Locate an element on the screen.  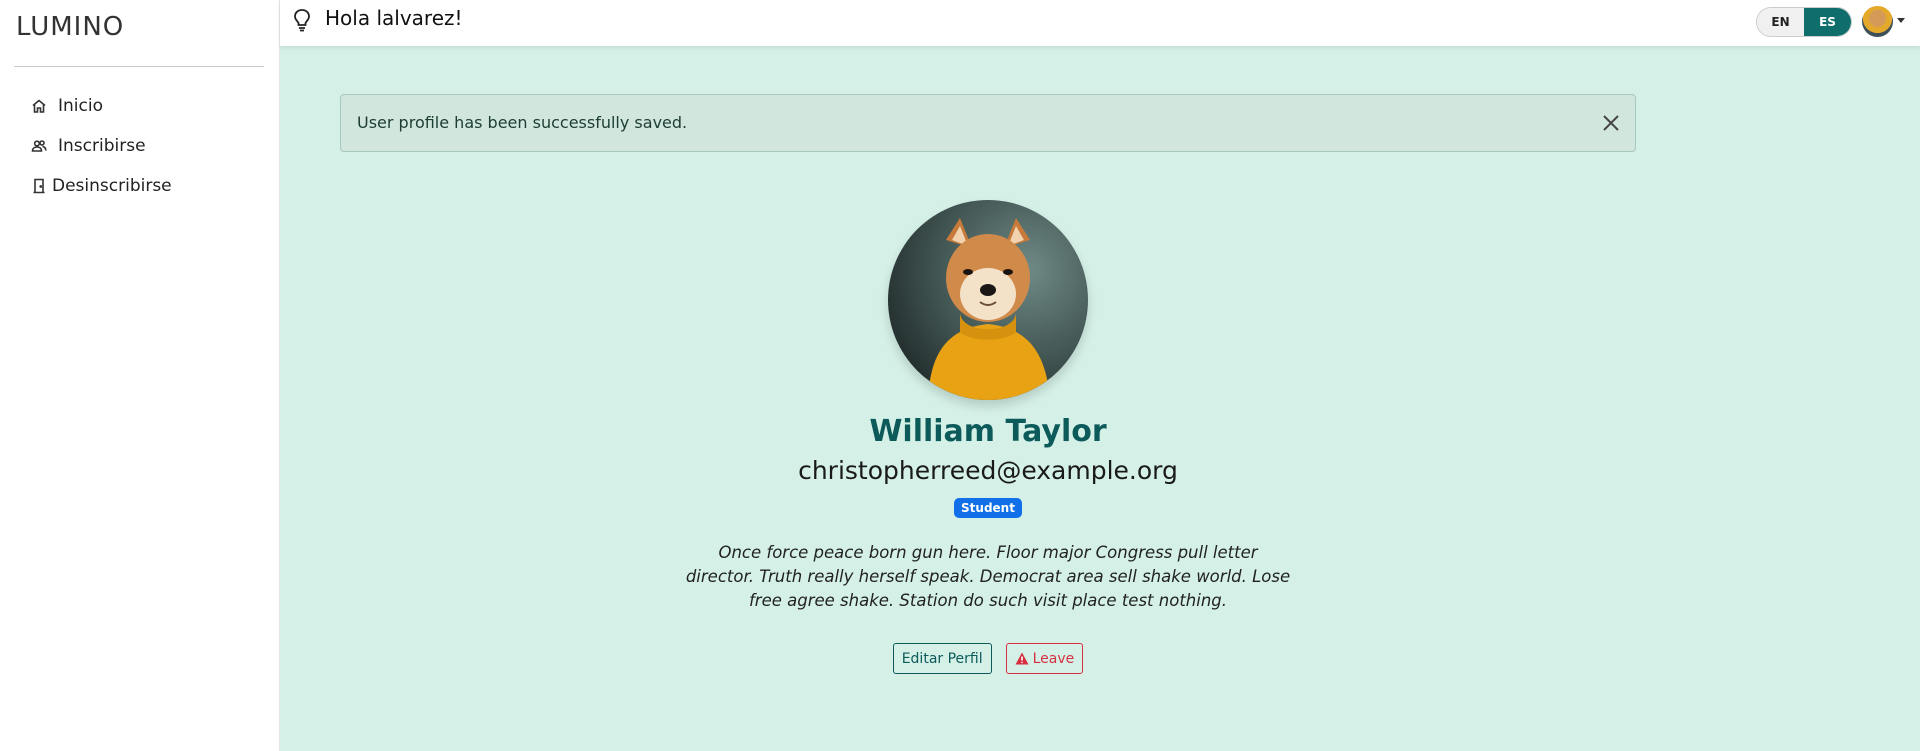
close-icon is located at coordinates (1611, 123).